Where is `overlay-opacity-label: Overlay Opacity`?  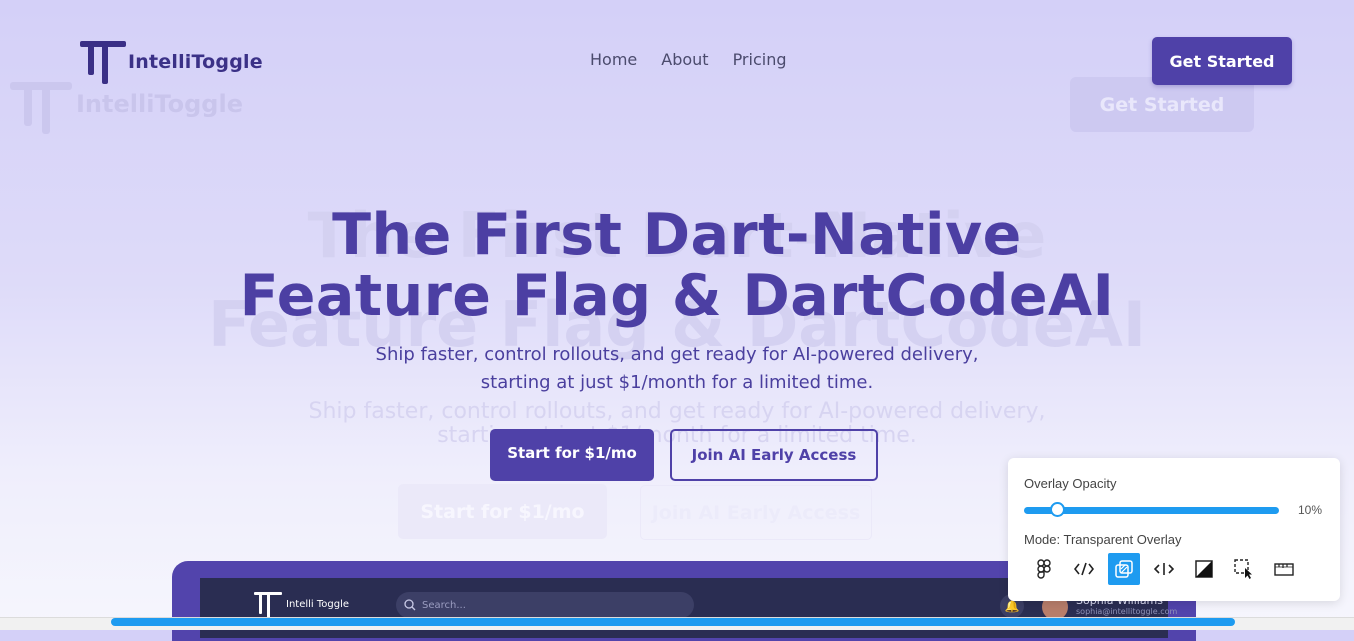
overlay-opacity-label: Overlay Opacity is located at coordinates (1070, 483).